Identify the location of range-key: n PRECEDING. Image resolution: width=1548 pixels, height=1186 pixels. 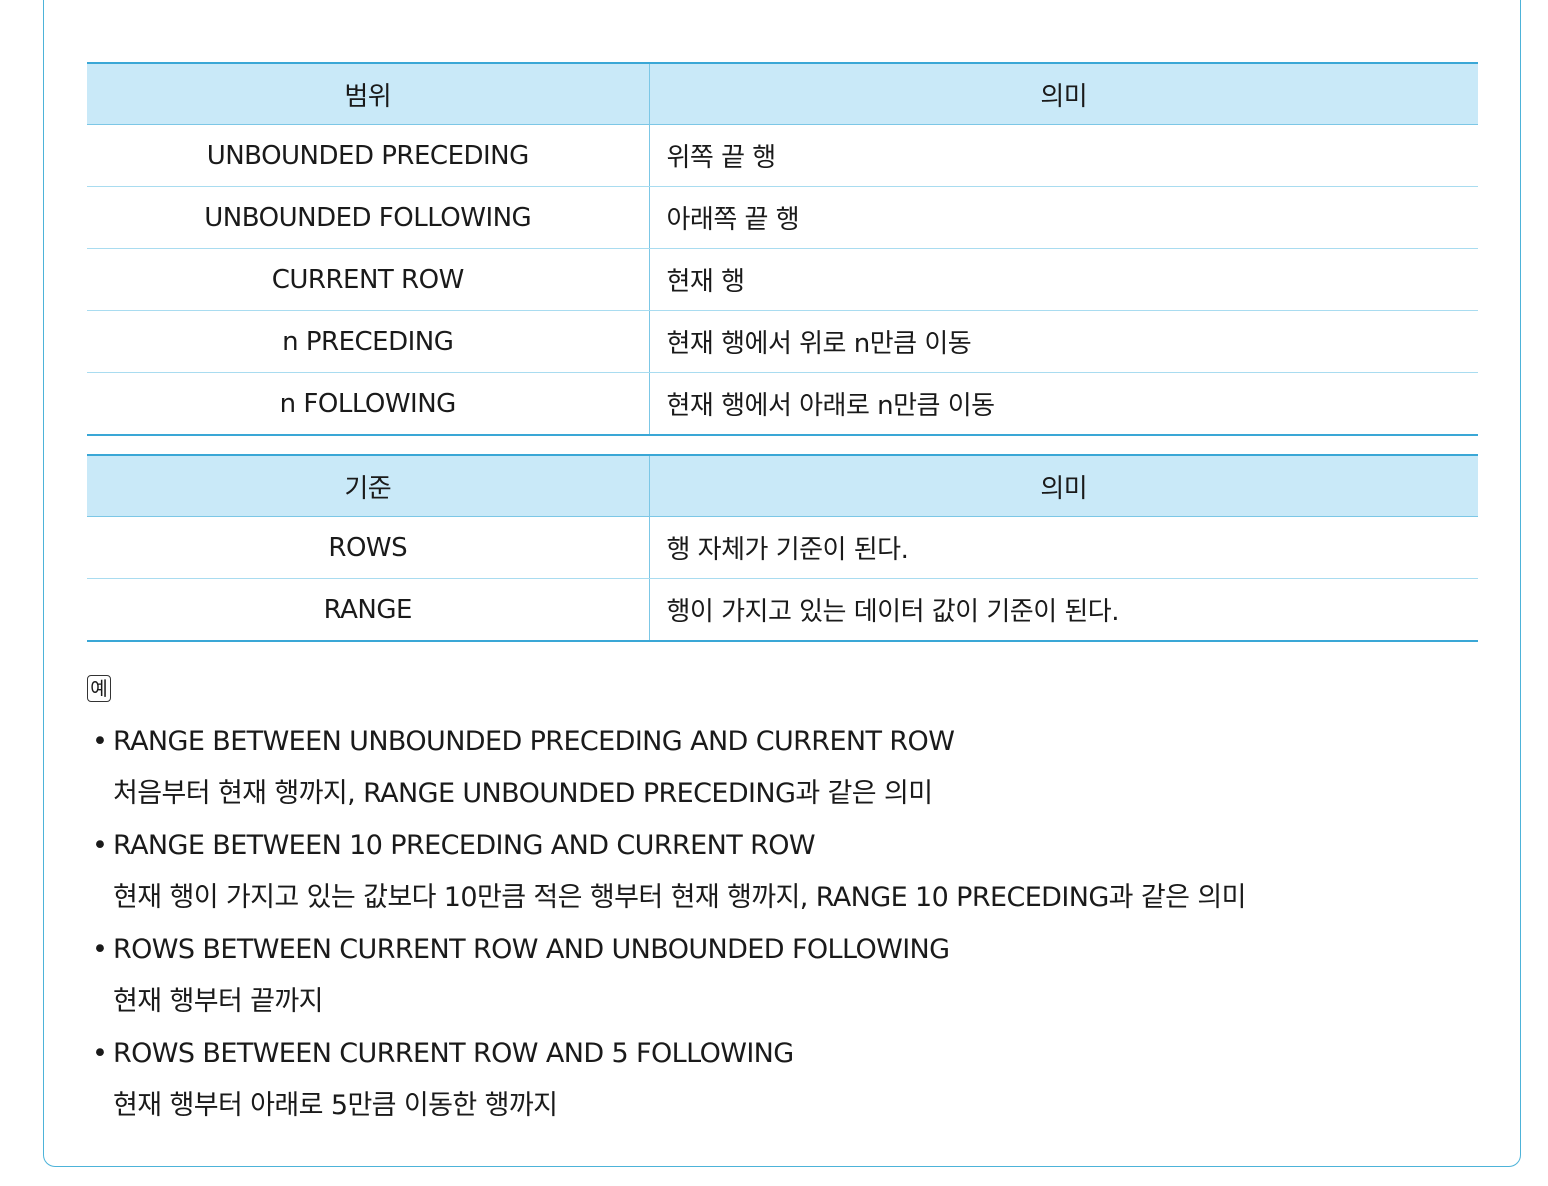
(368, 341).